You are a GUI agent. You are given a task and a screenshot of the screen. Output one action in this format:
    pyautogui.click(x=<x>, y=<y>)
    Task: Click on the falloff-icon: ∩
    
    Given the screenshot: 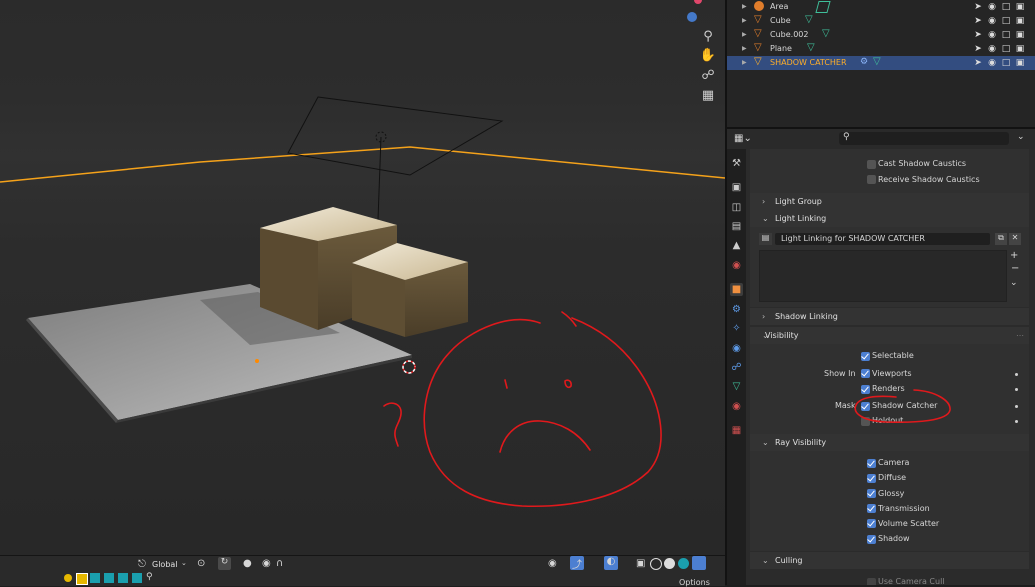 What is the action you would take?
    pyautogui.click(x=279, y=563)
    